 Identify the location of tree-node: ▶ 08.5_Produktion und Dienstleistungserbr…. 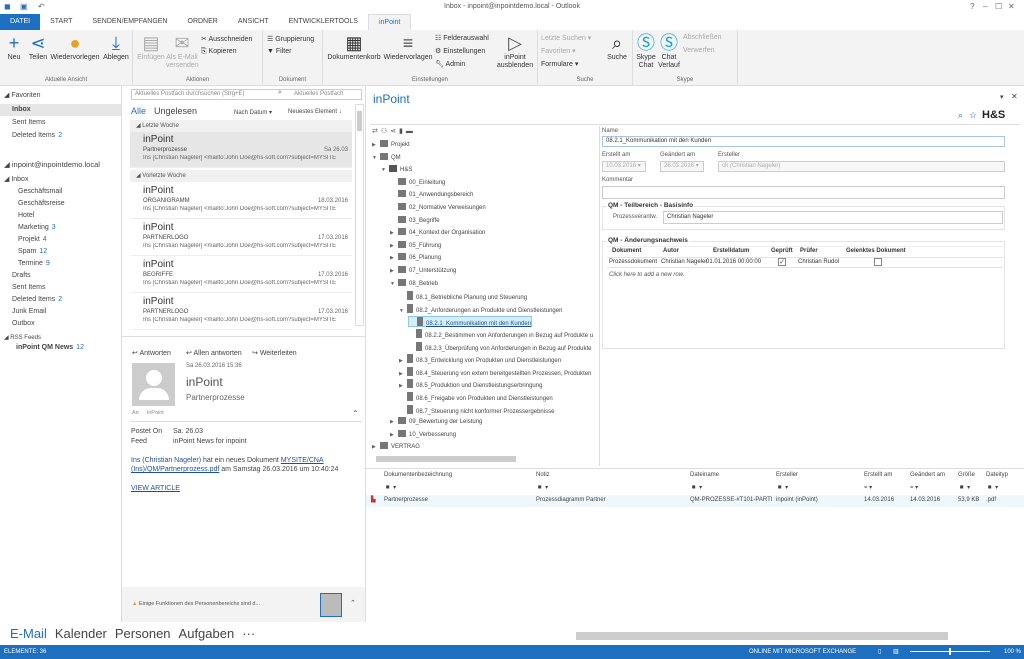
(470, 384).